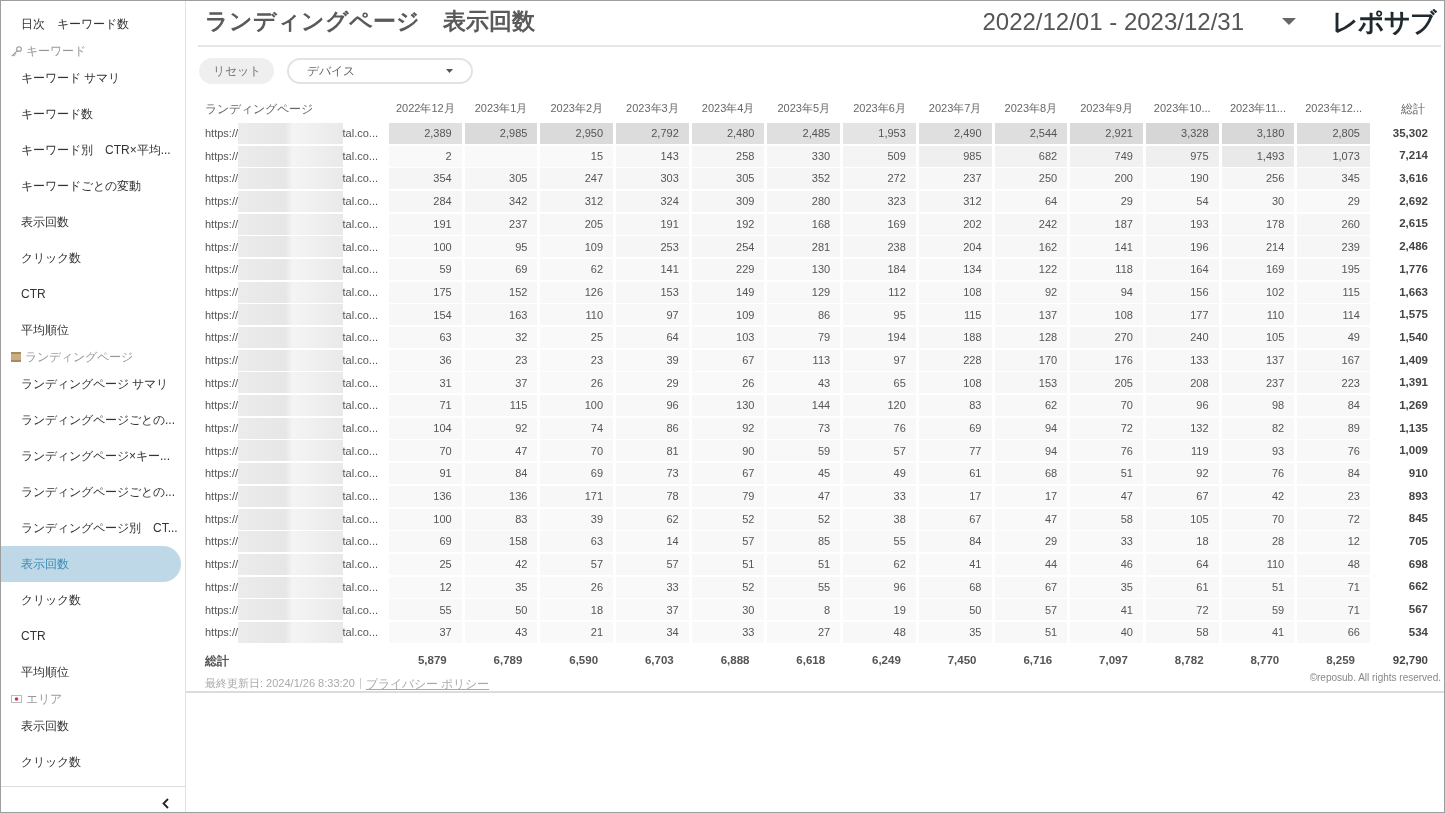  I want to click on table-cell: 184, so click(879, 269).